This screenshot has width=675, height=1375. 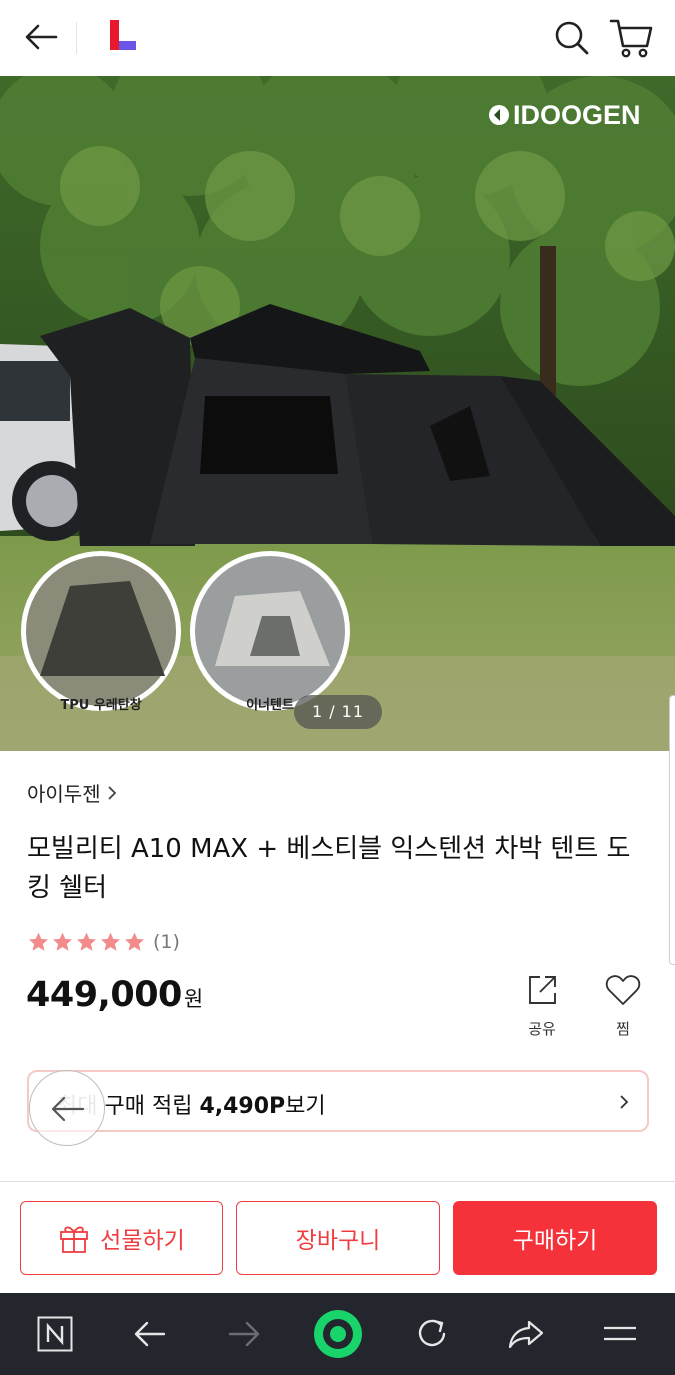 I want to click on home-button, so click(x=55, y=1334).